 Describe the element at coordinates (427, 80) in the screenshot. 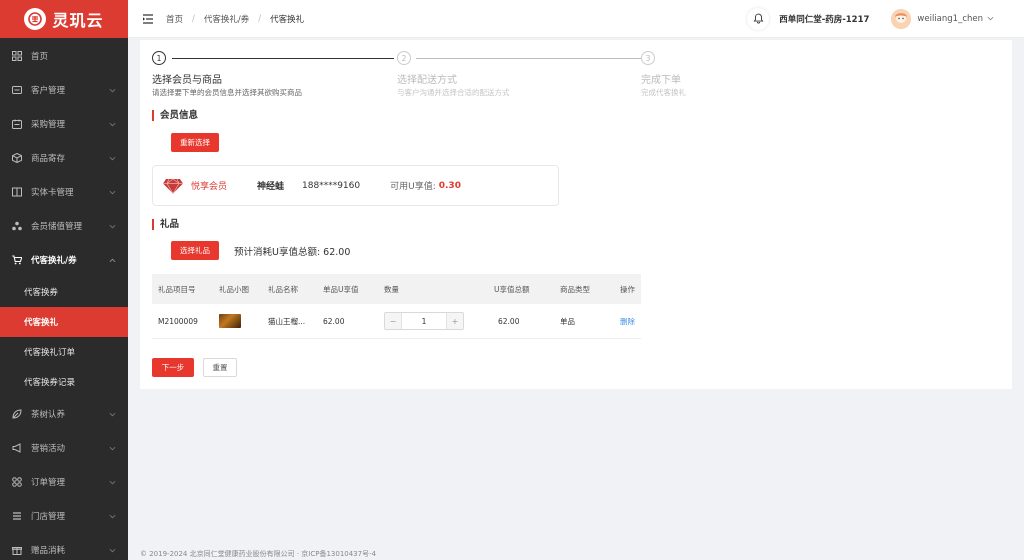

I see `step-title: 选择配送方式` at that location.